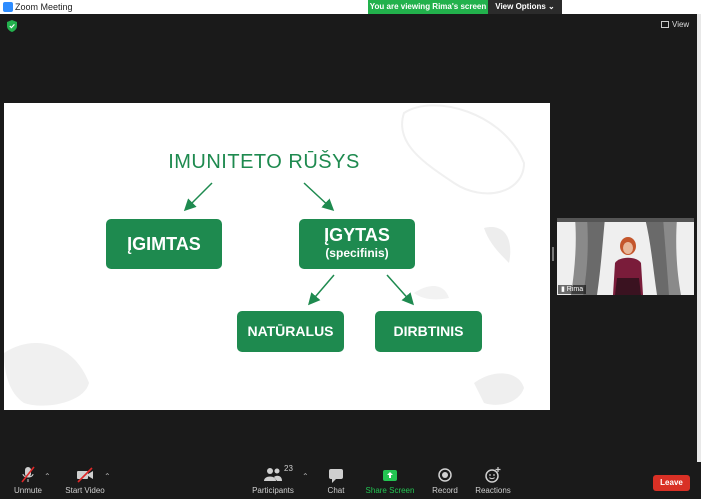 Image resolution: width=701 pixels, height=499 pixels. What do you see at coordinates (357, 235) in the screenshot?
I see `box-acquired-label: ĮGYTAS` at bounding box center [357, 235].